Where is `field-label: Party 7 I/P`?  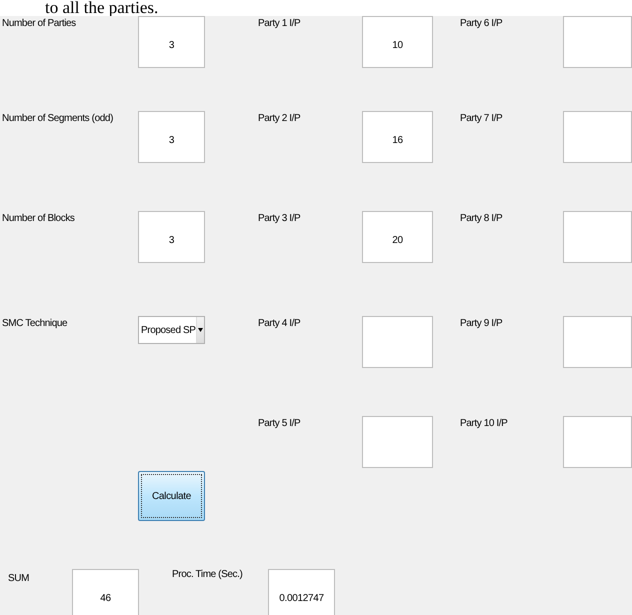 field-label: Party 7 I/P is located at coordinates (482, 118).